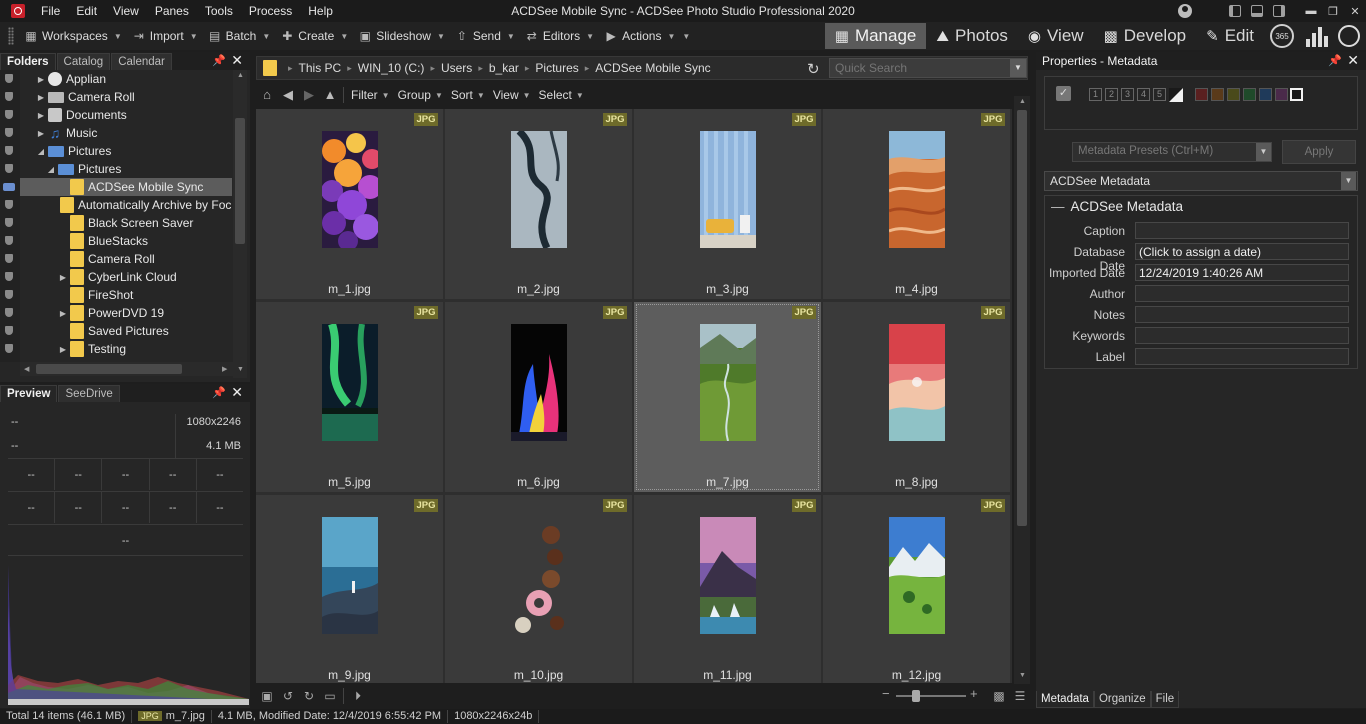  What do you see at coordinates (538, 204) in the screenshot?
I see `thumbnail-m-2: JPG m_2.jpg` at bounding box center [538, 204].